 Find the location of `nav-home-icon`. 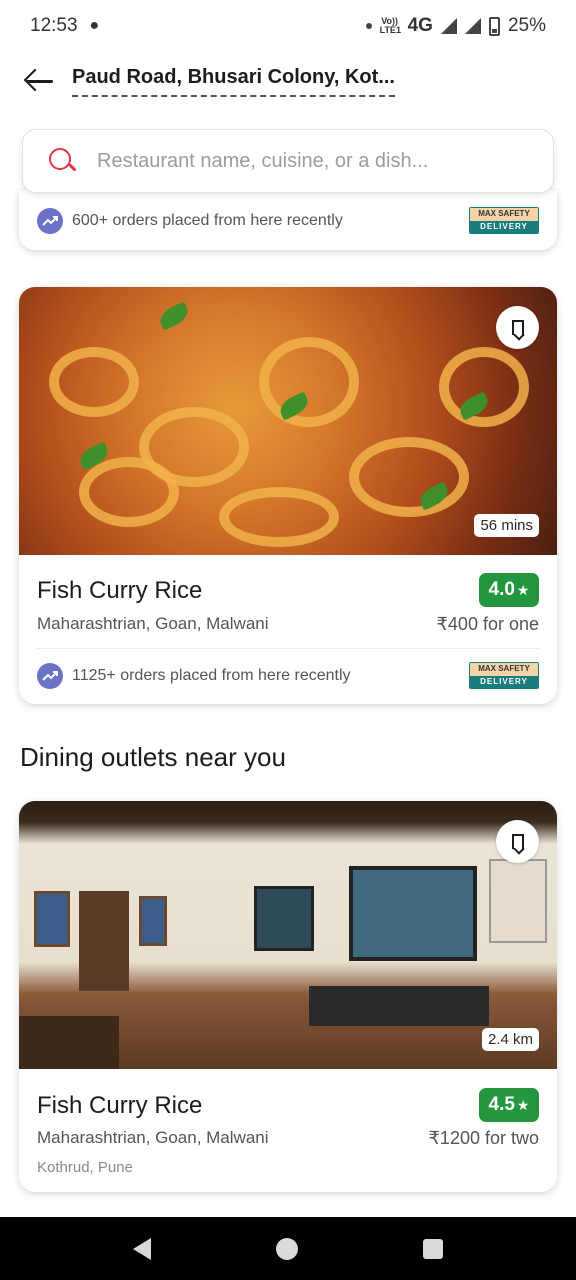

nav-home-icon is located at coordinates (286, 1248).